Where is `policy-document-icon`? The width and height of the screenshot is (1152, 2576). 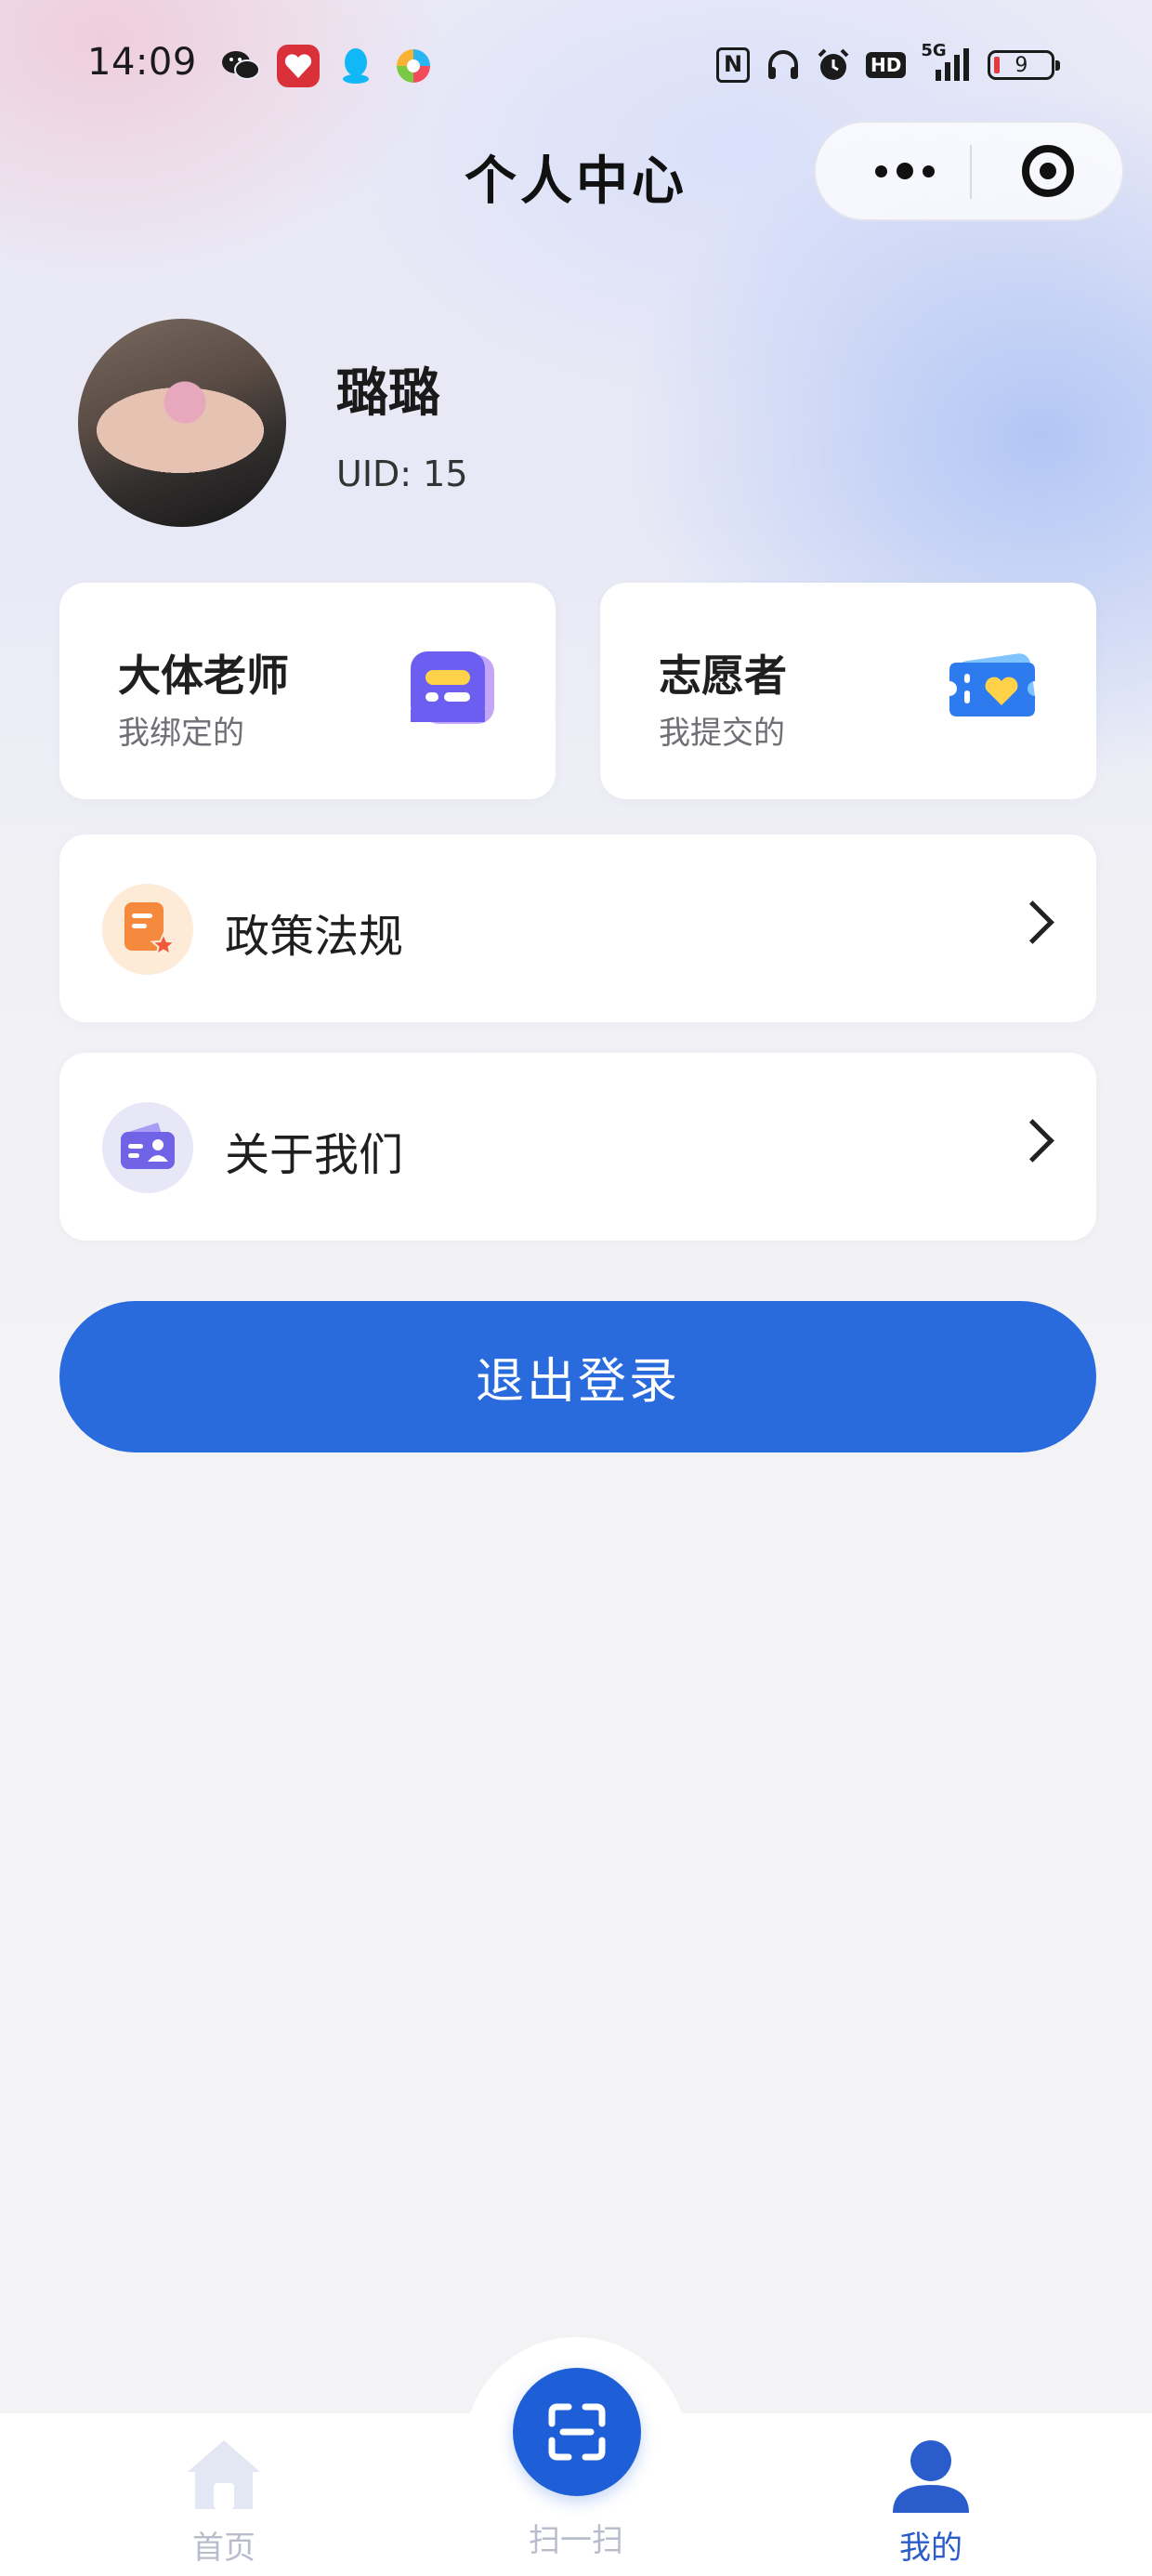 policy-document-icon is located at coordinates (147, 929).